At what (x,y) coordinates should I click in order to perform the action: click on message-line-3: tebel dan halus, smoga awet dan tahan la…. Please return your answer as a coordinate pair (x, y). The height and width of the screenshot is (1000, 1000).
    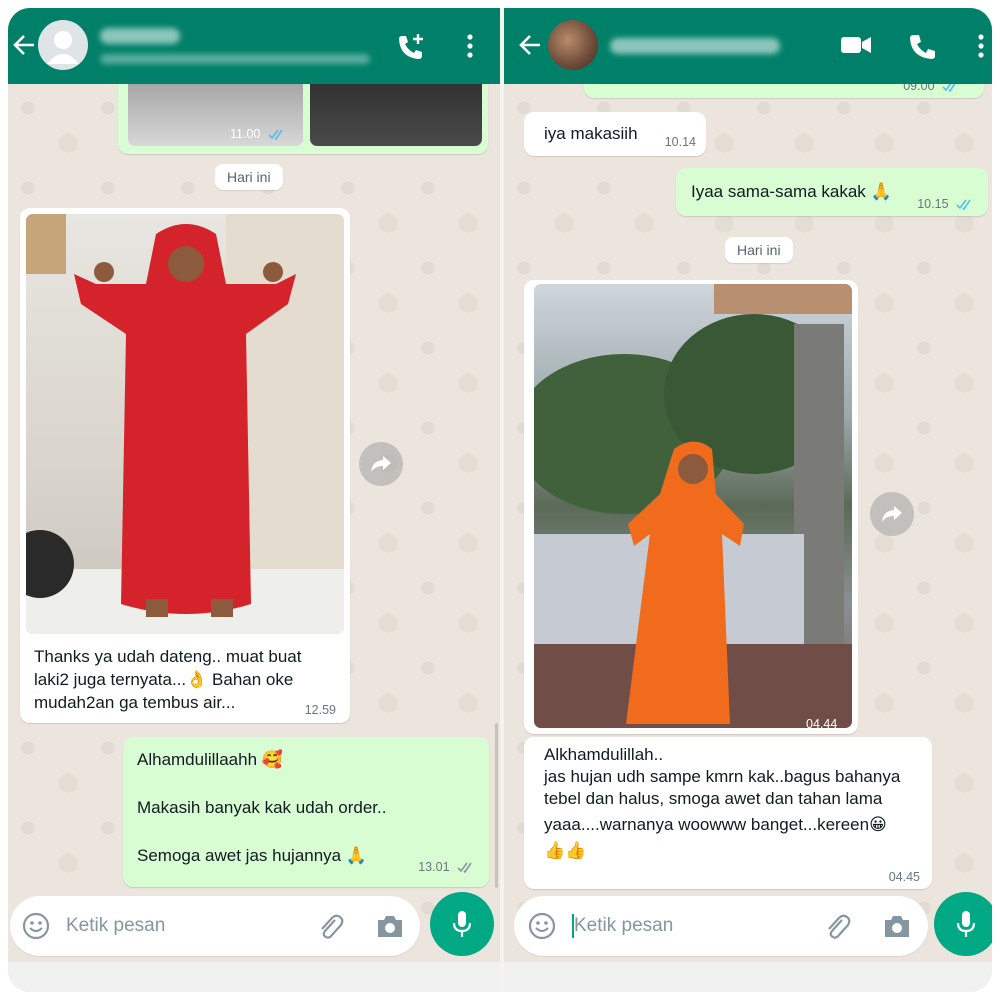
    Looking at the image, I should click on (713, 798).